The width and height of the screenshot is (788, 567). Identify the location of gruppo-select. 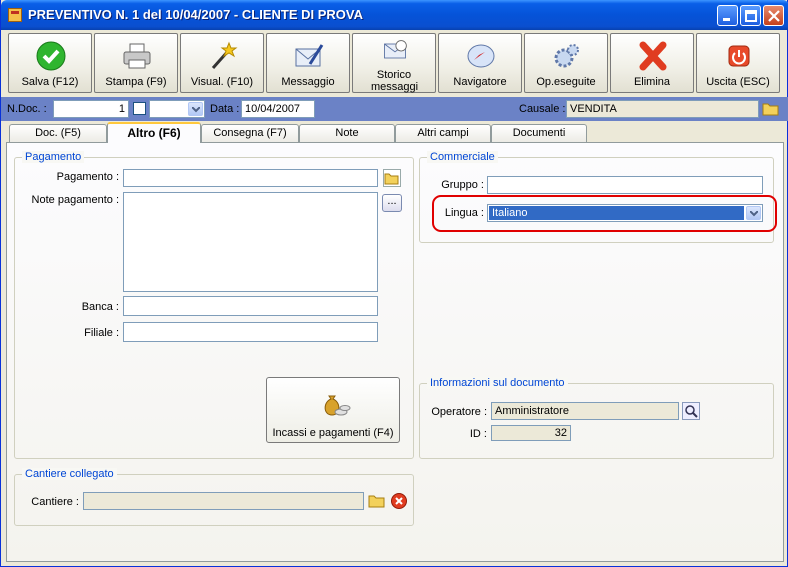
(625, 185).